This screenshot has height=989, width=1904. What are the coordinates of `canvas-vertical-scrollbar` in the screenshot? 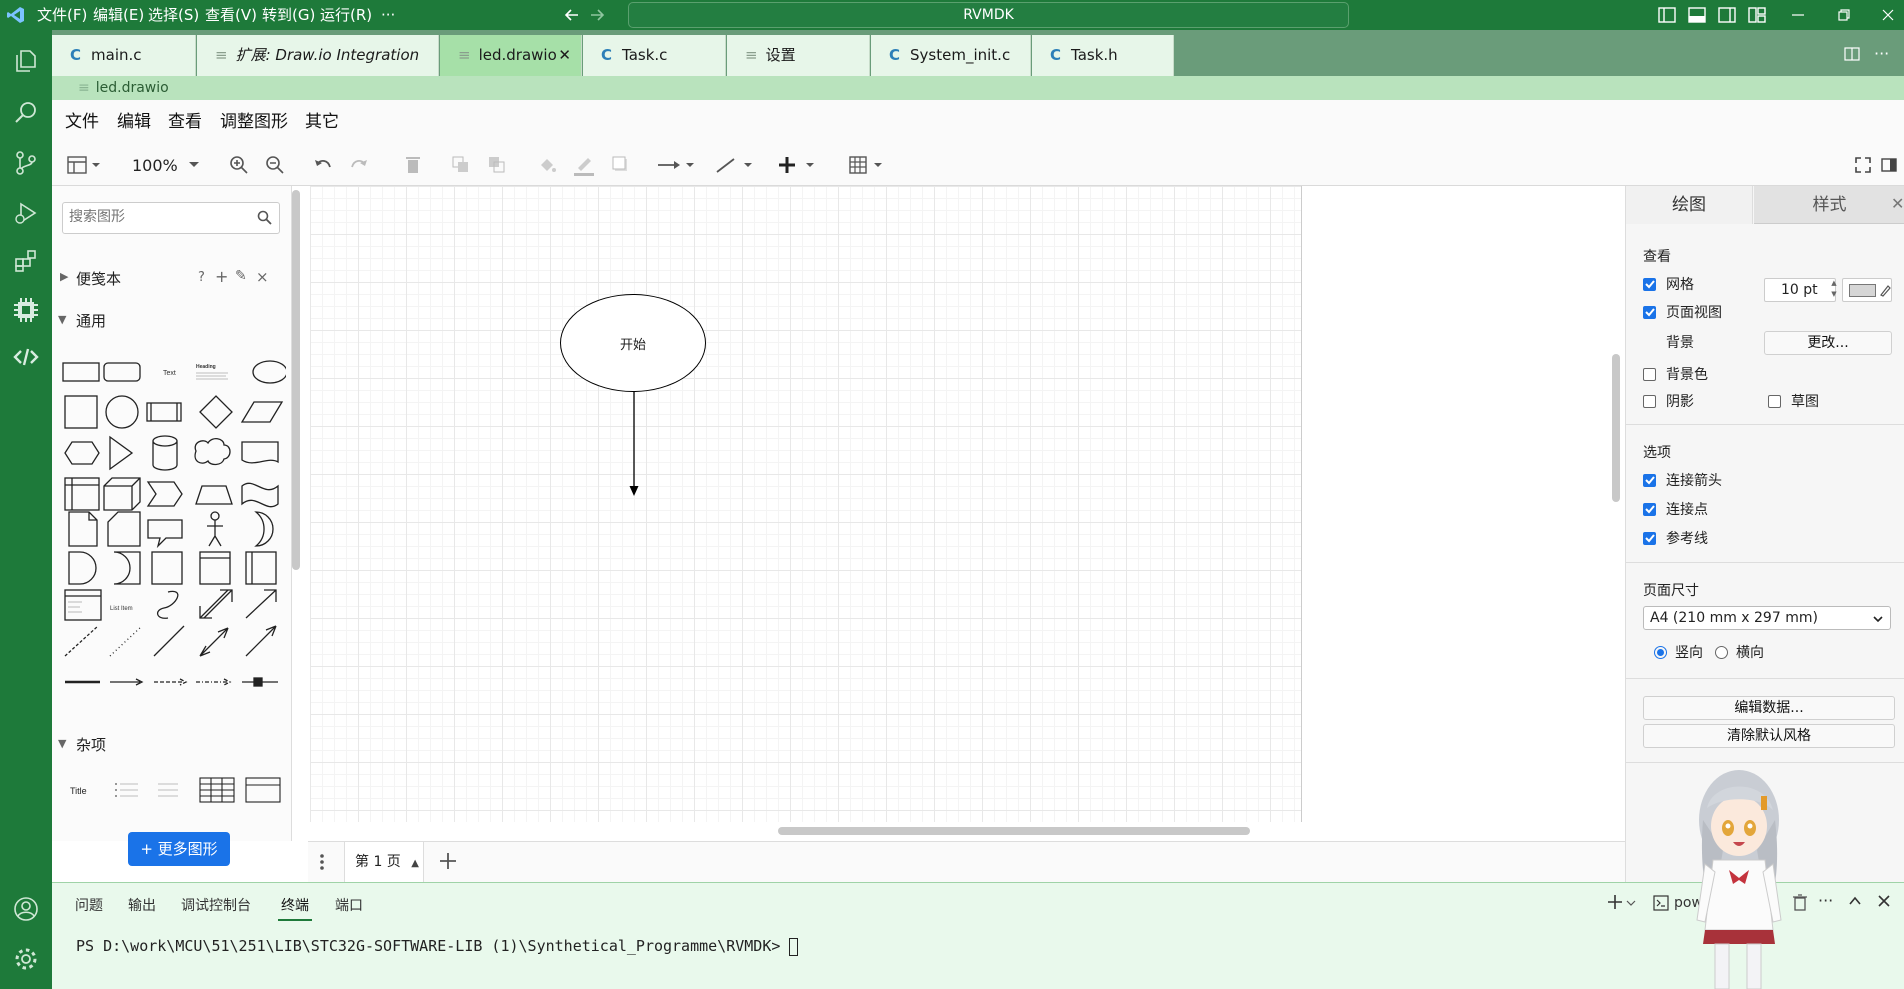 It's located at (1616, 428).